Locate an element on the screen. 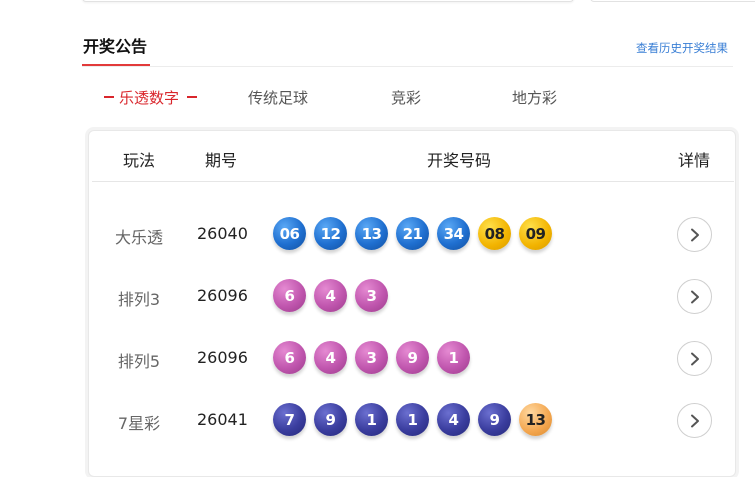  header-divider is located at coordinates (407, 66).